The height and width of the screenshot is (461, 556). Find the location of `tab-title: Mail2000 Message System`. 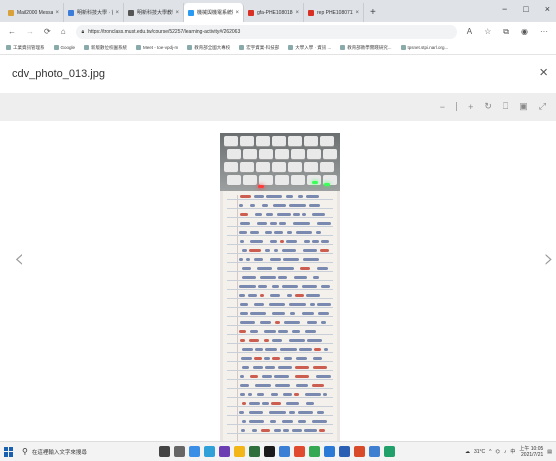

tab-title: Mail2000 Message System is located at coordinates (35, 12).